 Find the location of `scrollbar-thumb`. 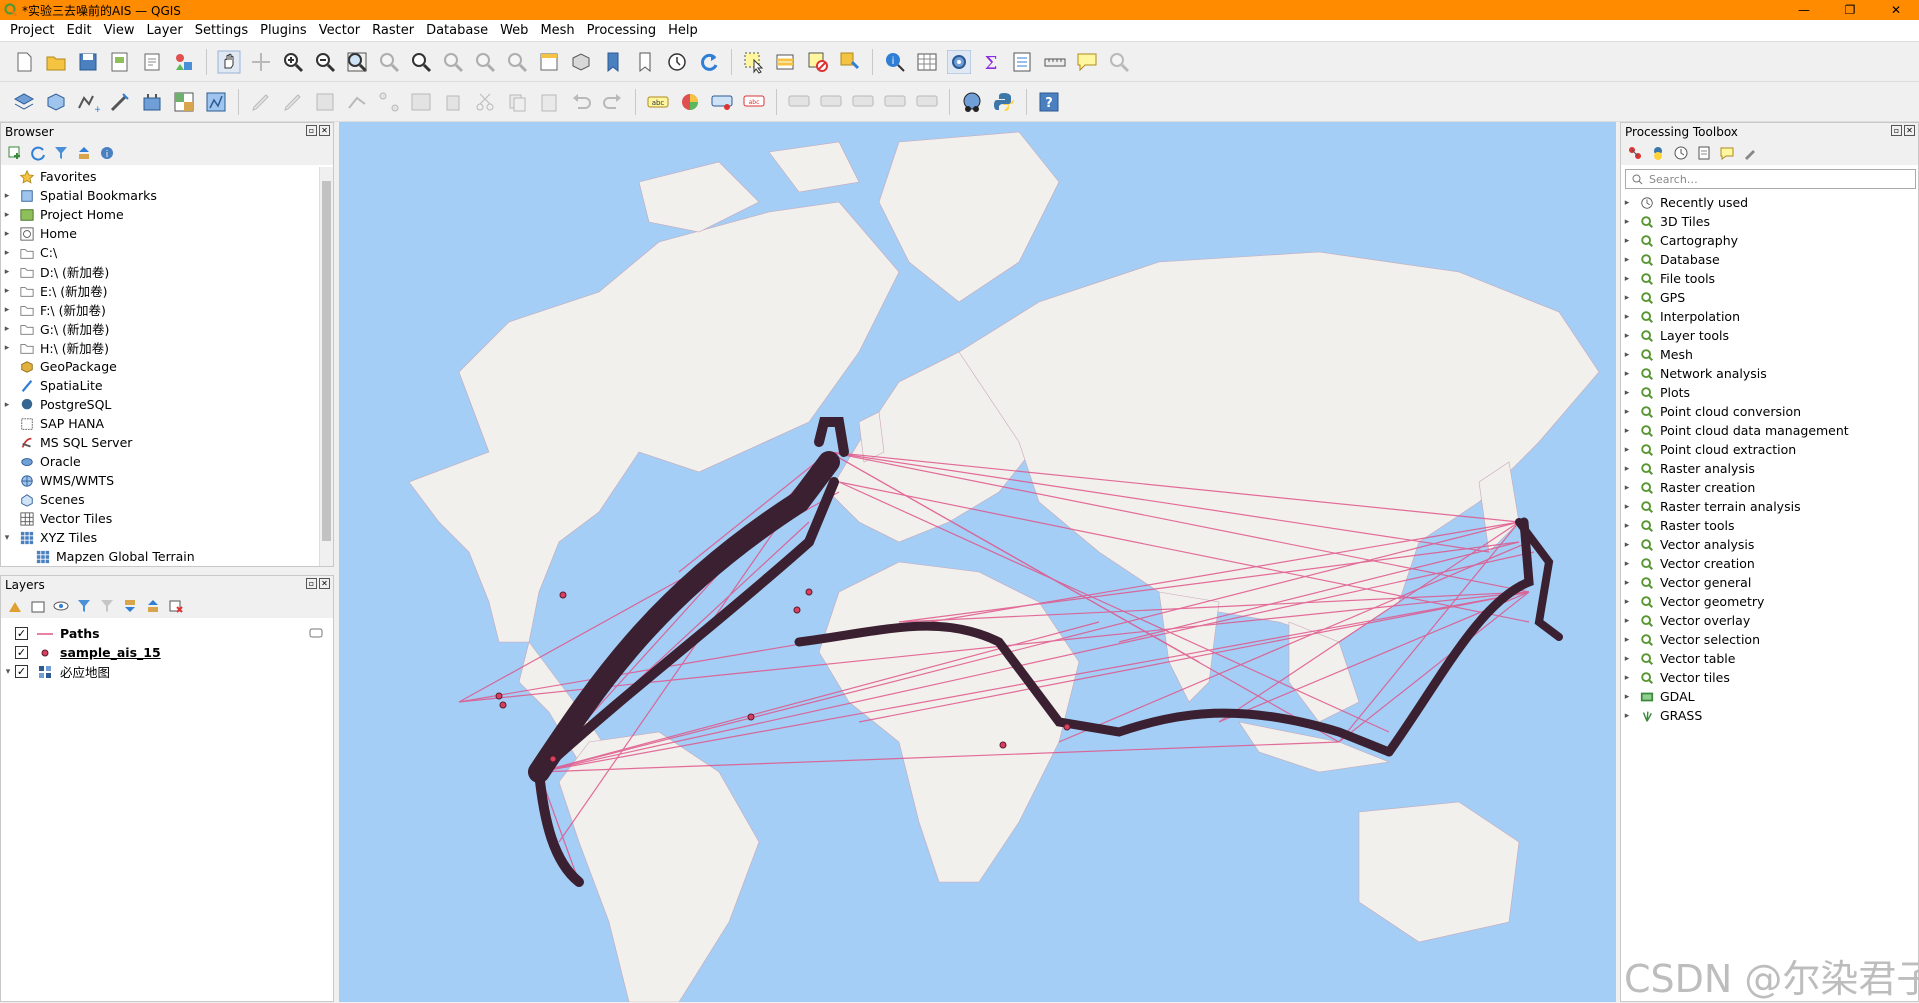

scrollbar-thumb is located at coordinates (326, 361).